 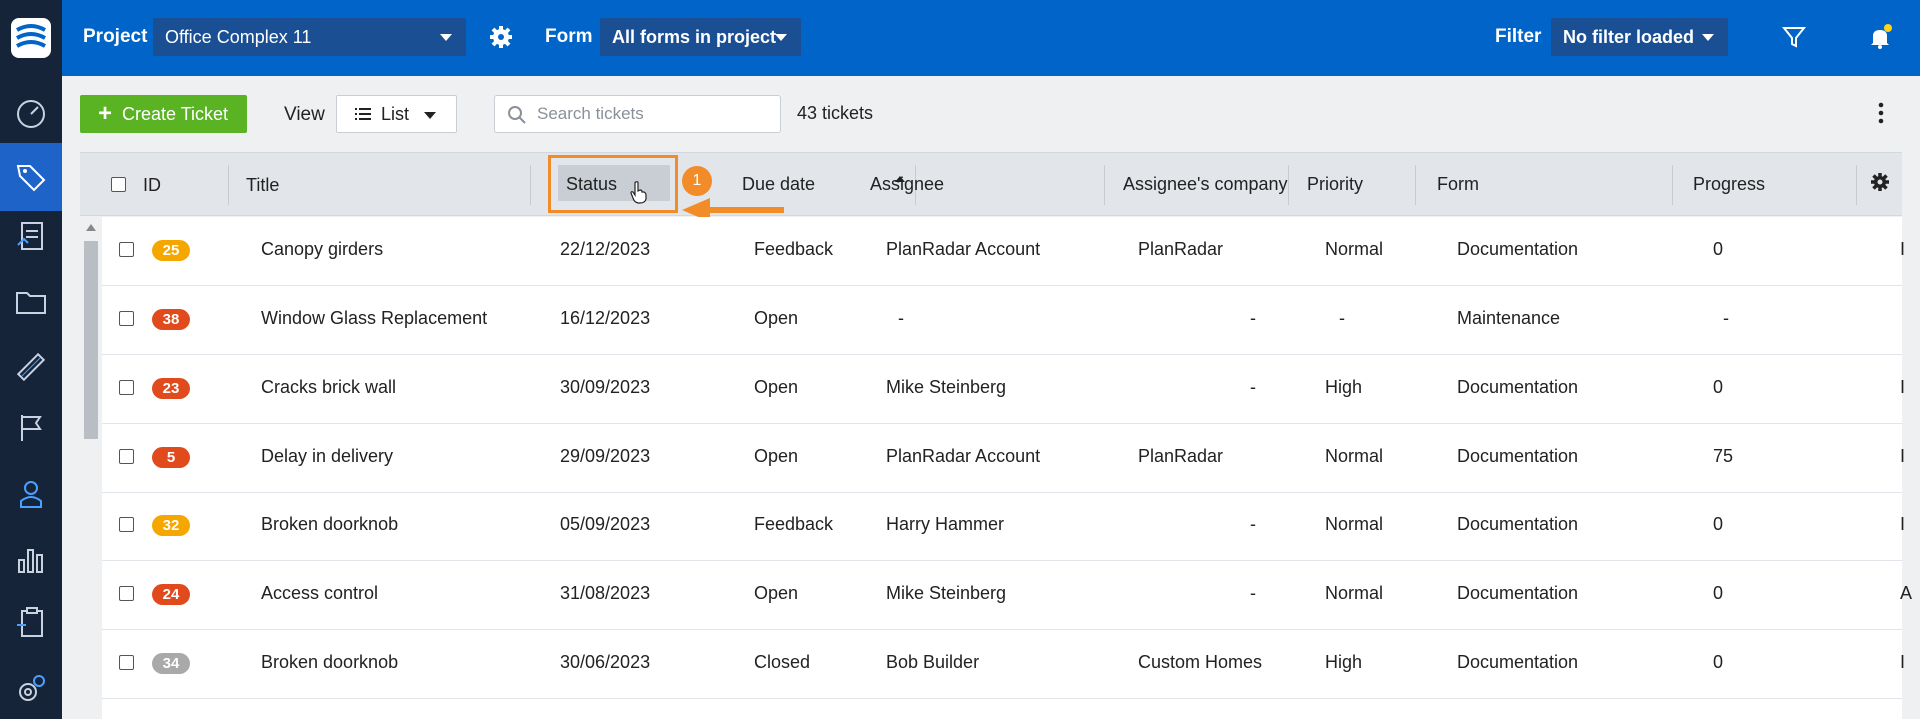 I want to click on column-header-form: Form, so click(x=1458, y=184).